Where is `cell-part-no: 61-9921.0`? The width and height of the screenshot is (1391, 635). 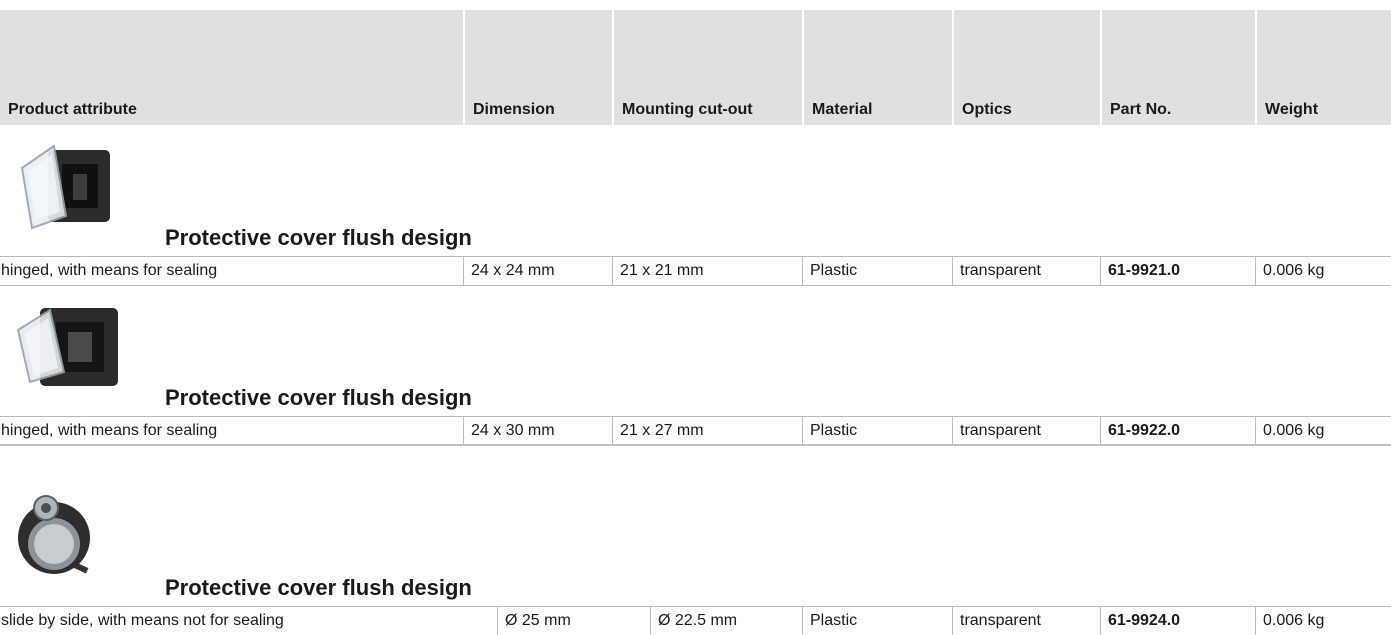 cell-part-no: 61-9921.0 is located at coordinates (1177, 271).